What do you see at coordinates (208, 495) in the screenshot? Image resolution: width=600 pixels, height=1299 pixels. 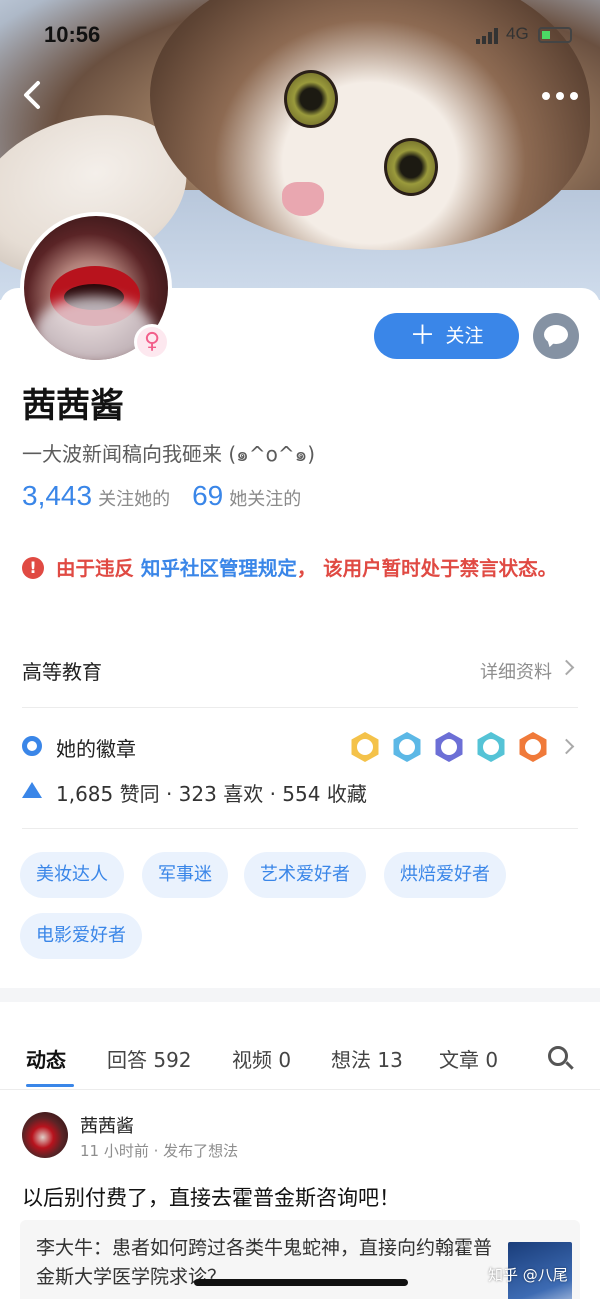 I see `following-count: 69` at bounding box center [208, 495].